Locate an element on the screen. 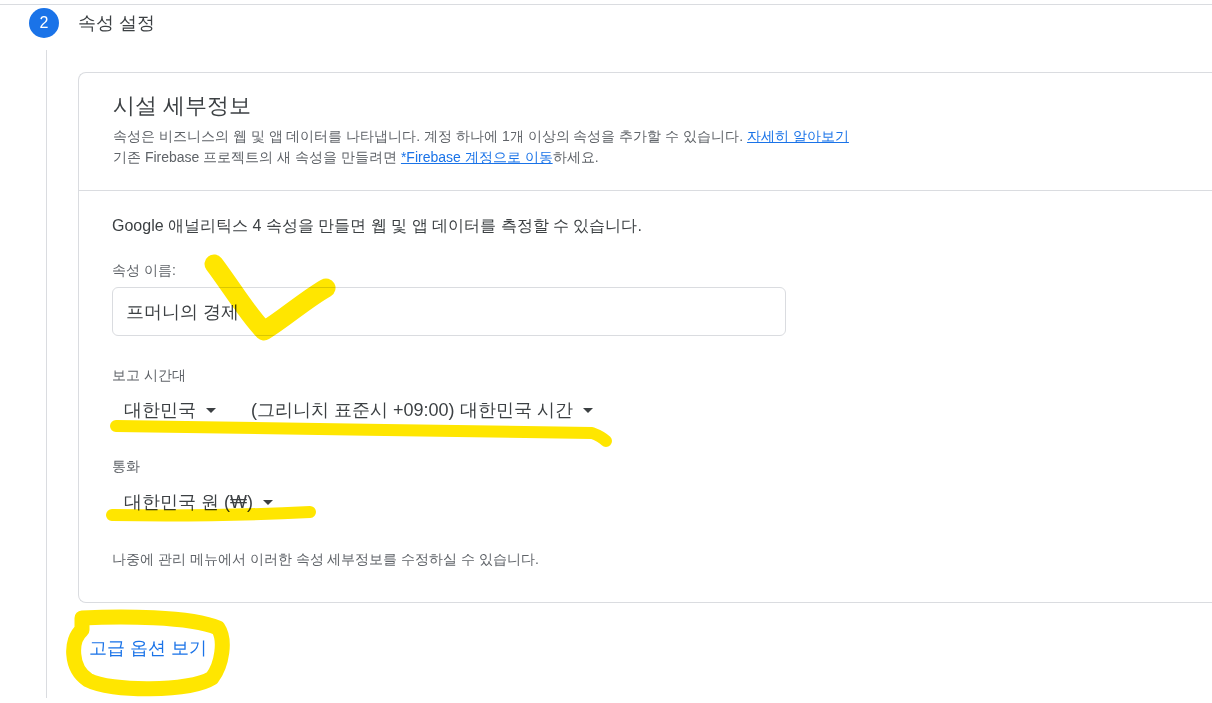  property-name-field: 프머니의 경제 is located at coordinates (449, 311).